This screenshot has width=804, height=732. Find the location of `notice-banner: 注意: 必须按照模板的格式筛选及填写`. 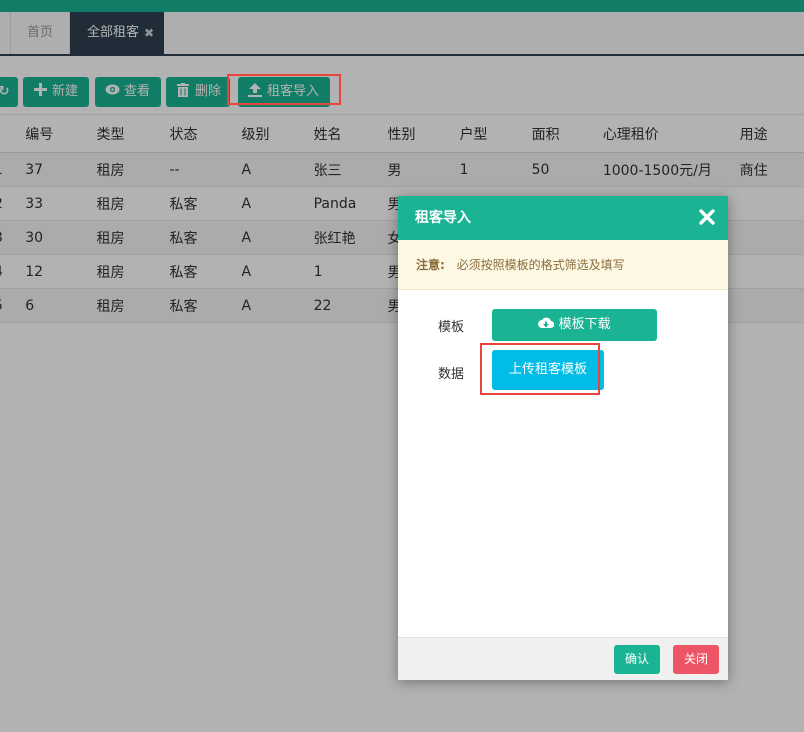

notice-banner: 注意: 必须按照模板的格式筛选及填写 is located at coordinates (563, 265).